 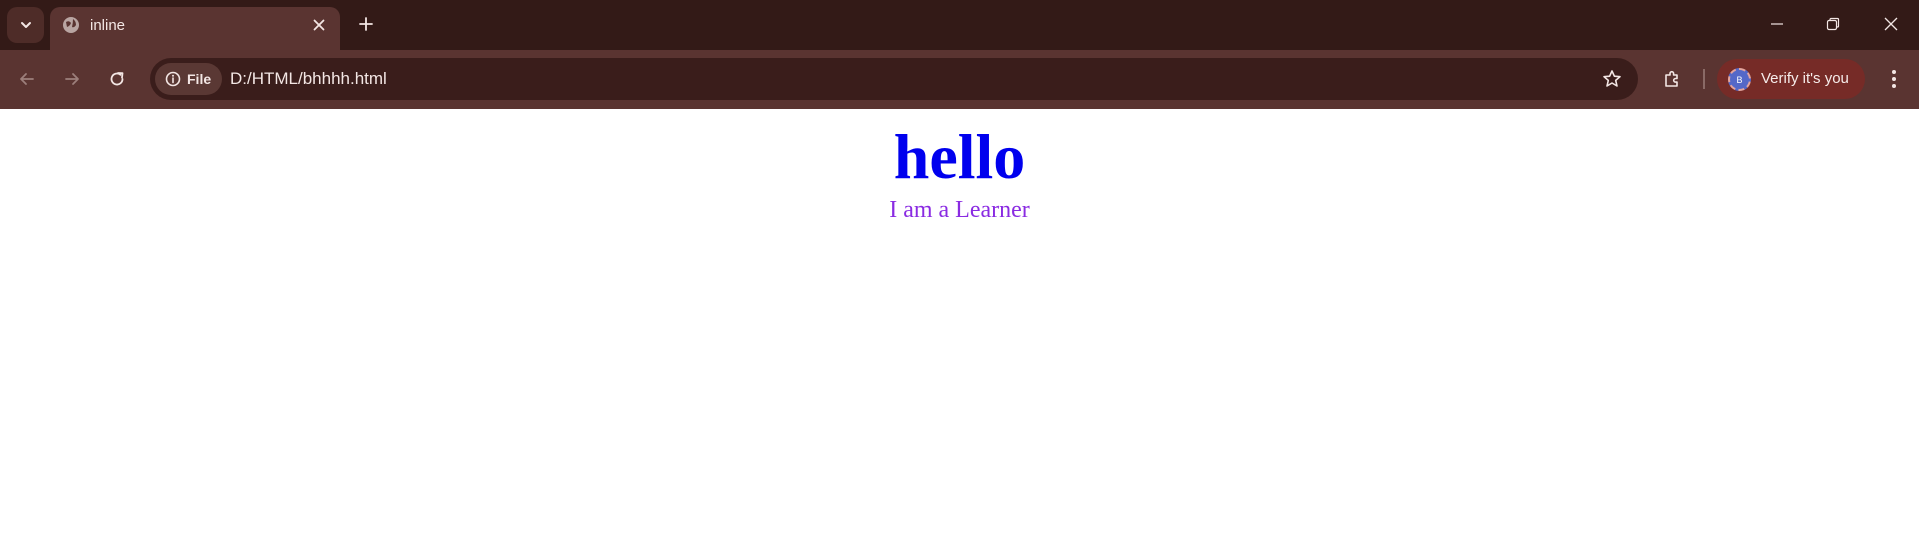 I want to click on profile-button: B Verify it's you, so click(x=1791, y=79).